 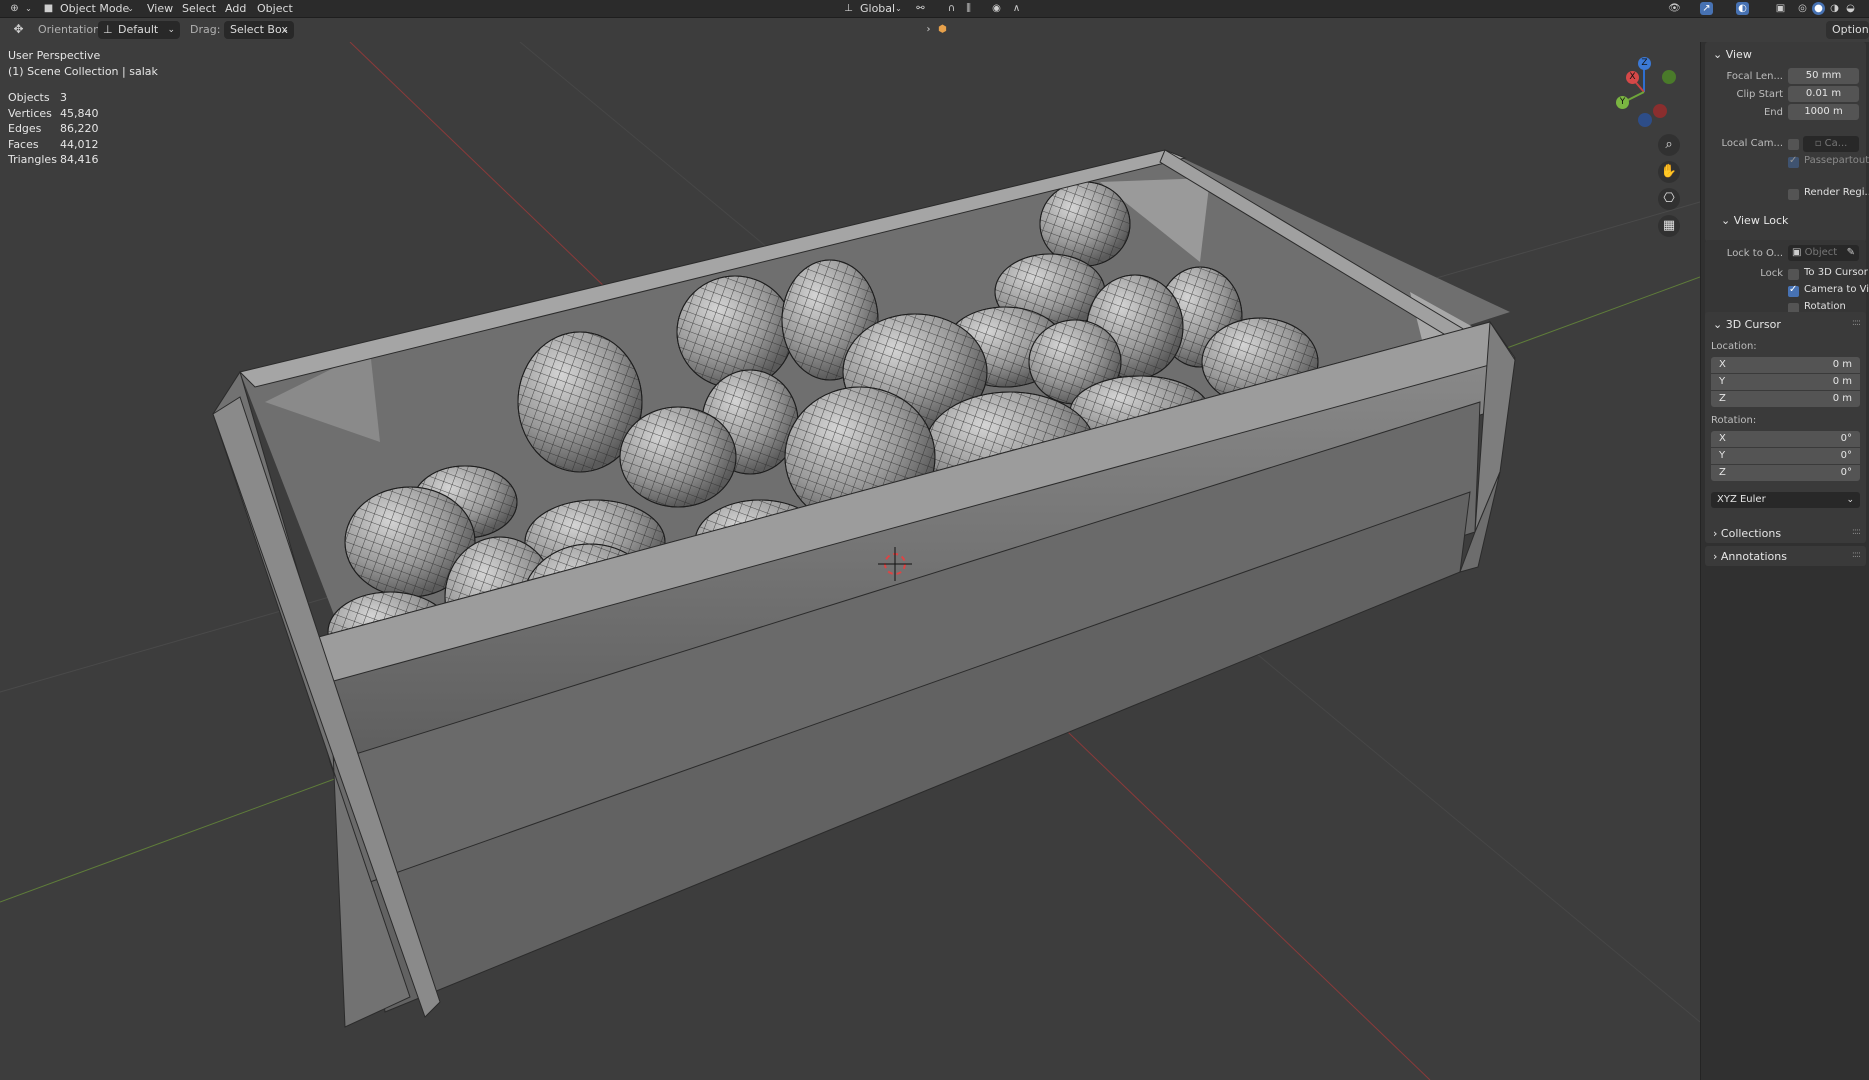 What do you see at coordinates (1793, 194) in the screenshot?
I see `render-region-checkbox` at bounding box center [1793, 194].